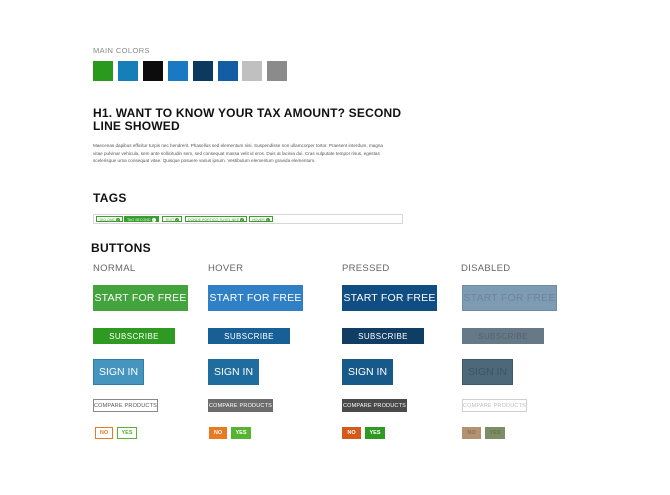 The width and height of the screenshot is (670, 495). What do you see at coordinates (141, 219) in the screenshot?
I see `tag-item: TAG SECOND ✓` at bounding box center [141, 219].